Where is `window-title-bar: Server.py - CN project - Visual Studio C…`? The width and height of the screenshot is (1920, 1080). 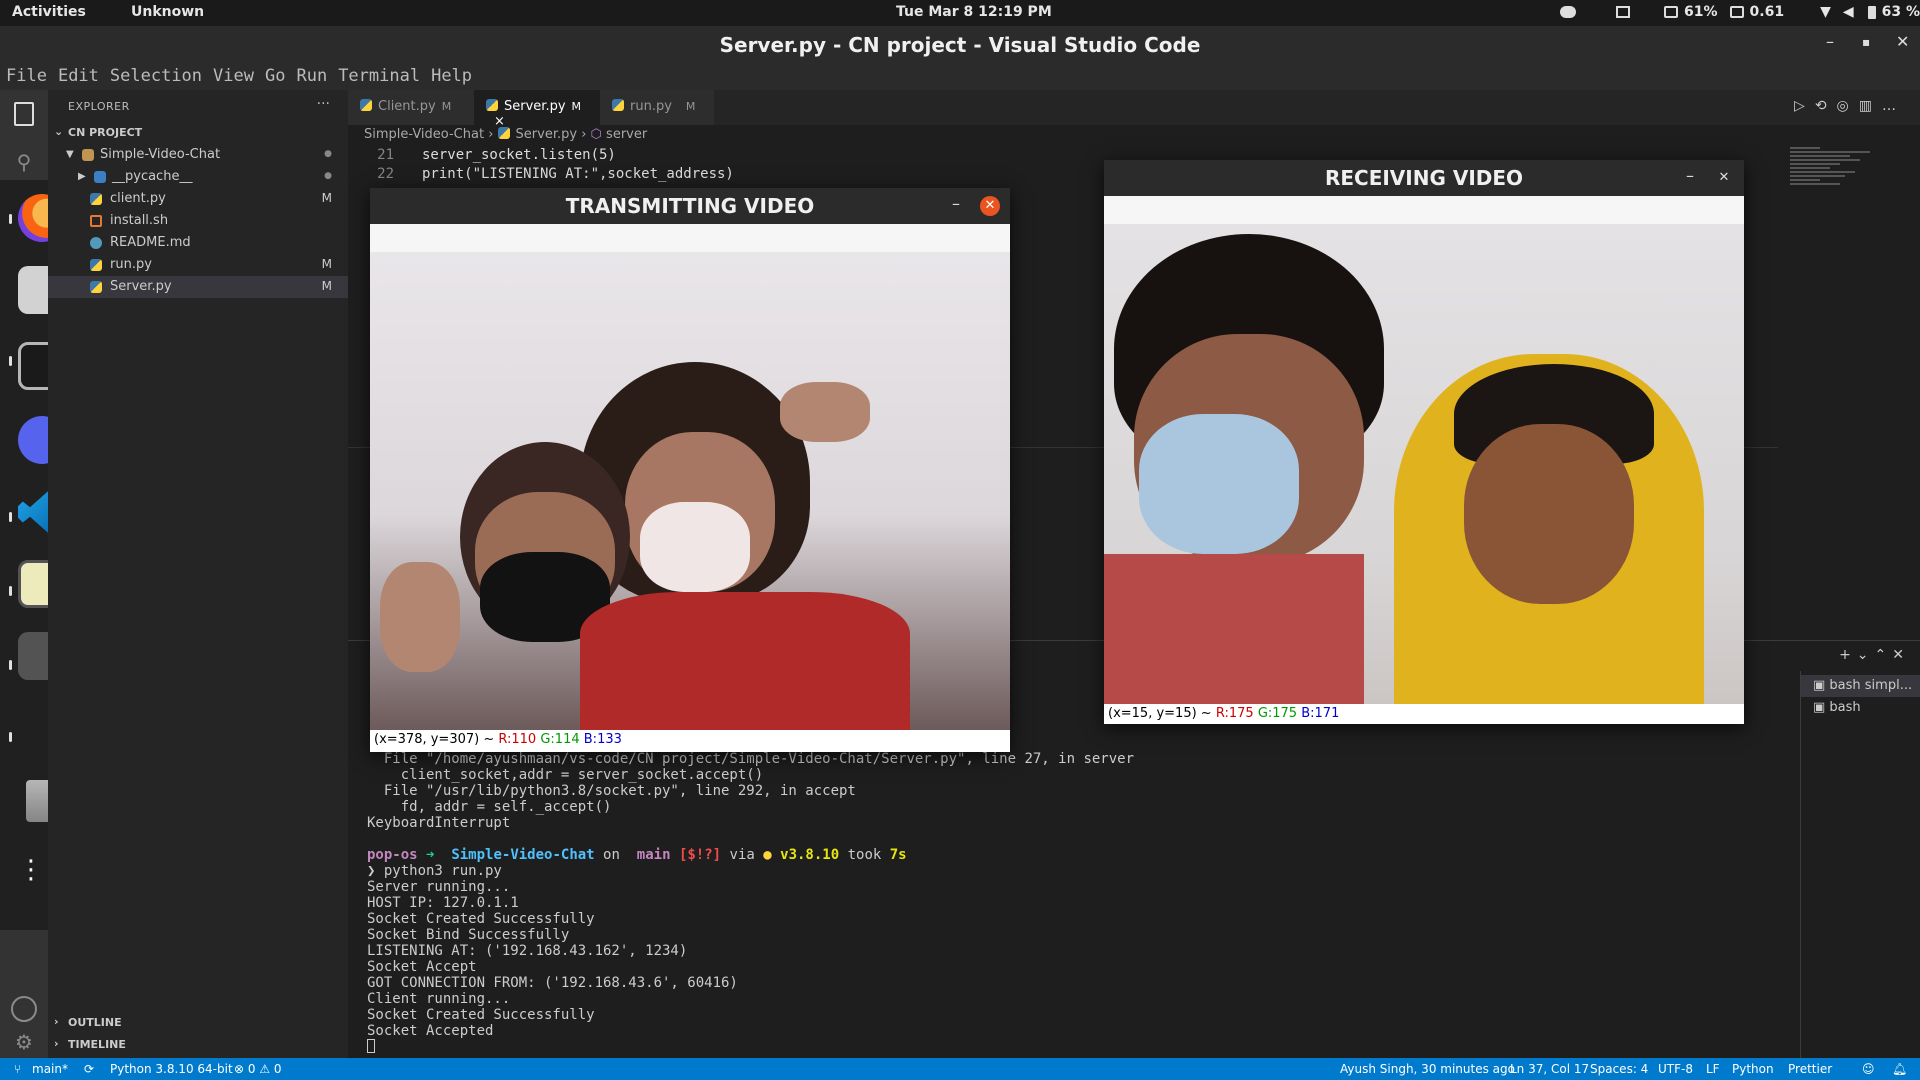 window-title-bar: Server.py - CN project - Visual Studio C… is located at coordinates (960, 44).